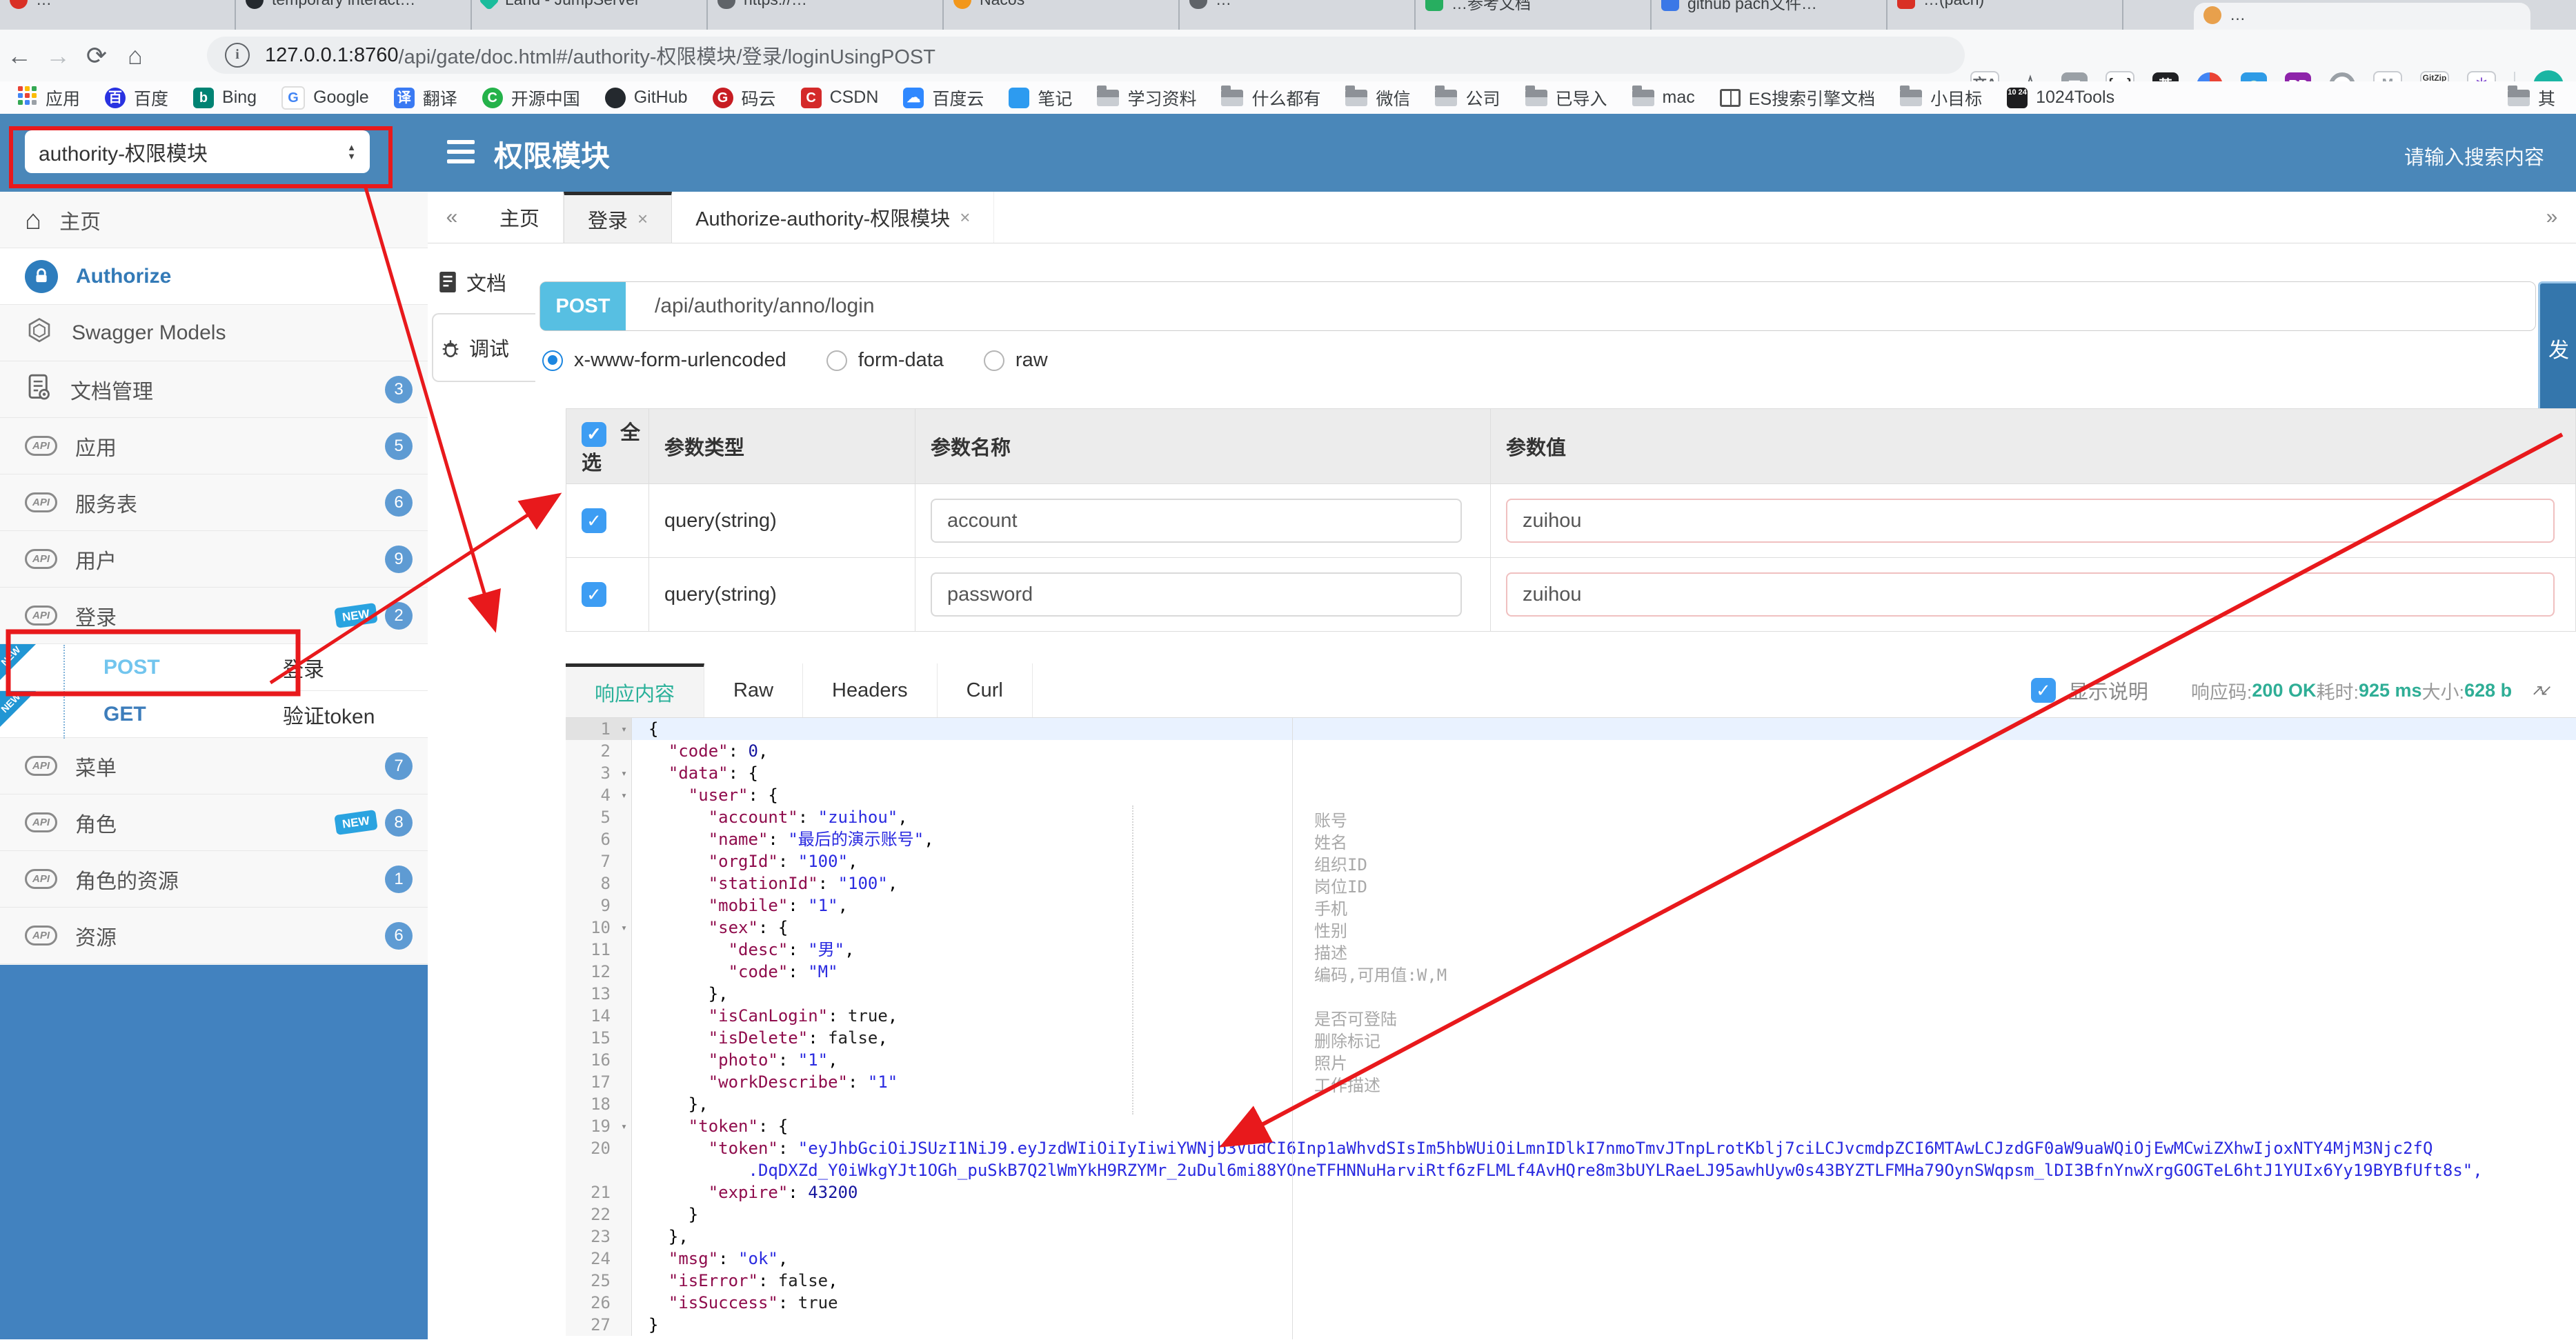  What do you see at coordinates (49, 98) in the screenshot?
I see `bookmark-item: 应用` at bounding box center [49, 98].